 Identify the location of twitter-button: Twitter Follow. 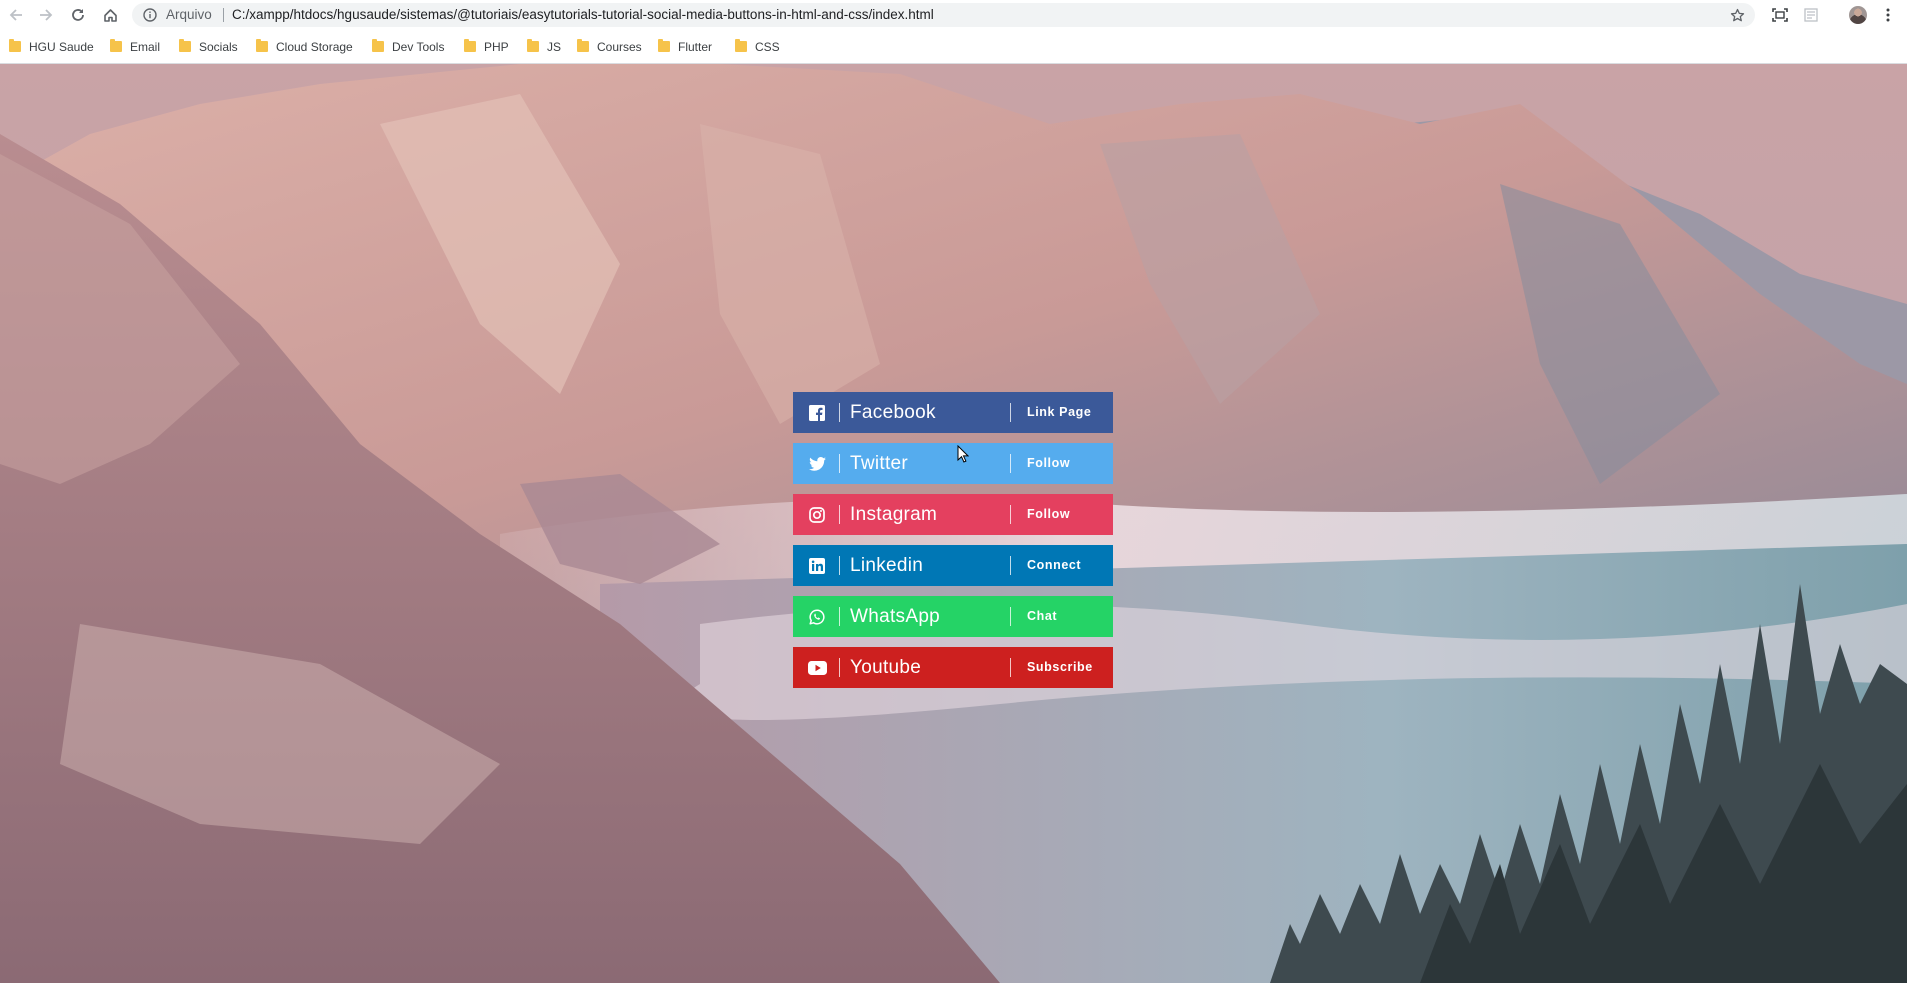
(953, 463).